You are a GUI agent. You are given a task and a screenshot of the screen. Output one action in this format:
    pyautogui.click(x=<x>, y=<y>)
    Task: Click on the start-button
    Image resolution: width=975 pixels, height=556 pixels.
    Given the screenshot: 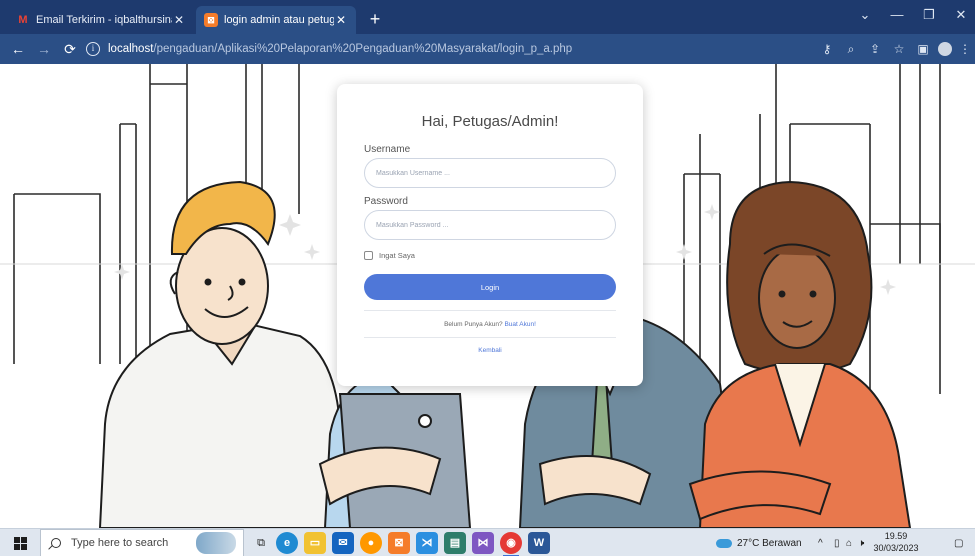 What is the action you would take?
    pyautogui.click(x=20, y=542)
    